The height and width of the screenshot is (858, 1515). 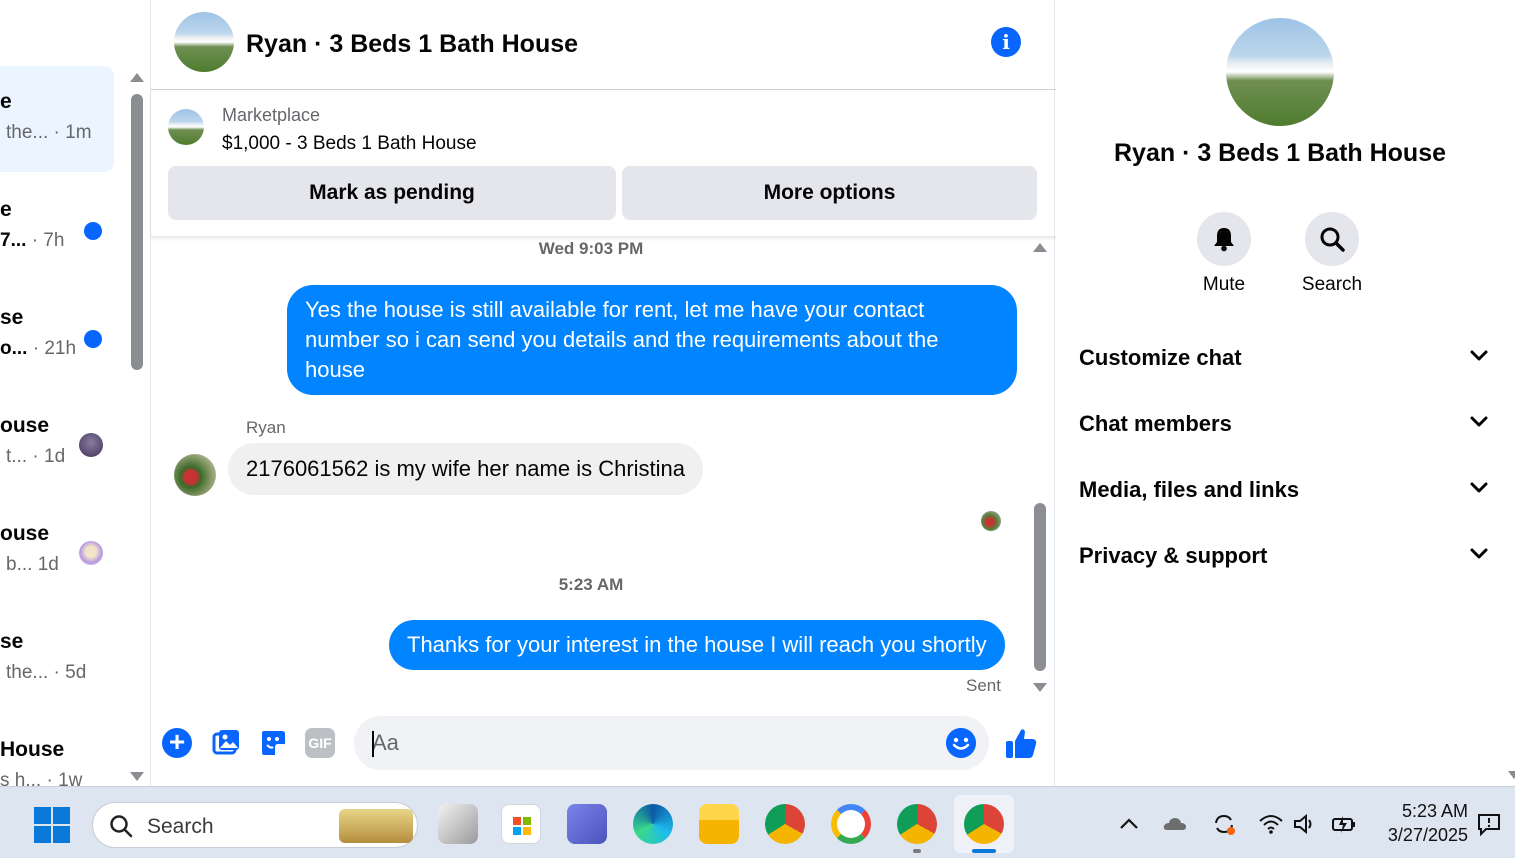 What do you see at coordinates (273, 743) in the screenshot?
I see `sticker-icon` at bounding box center [273, 743].